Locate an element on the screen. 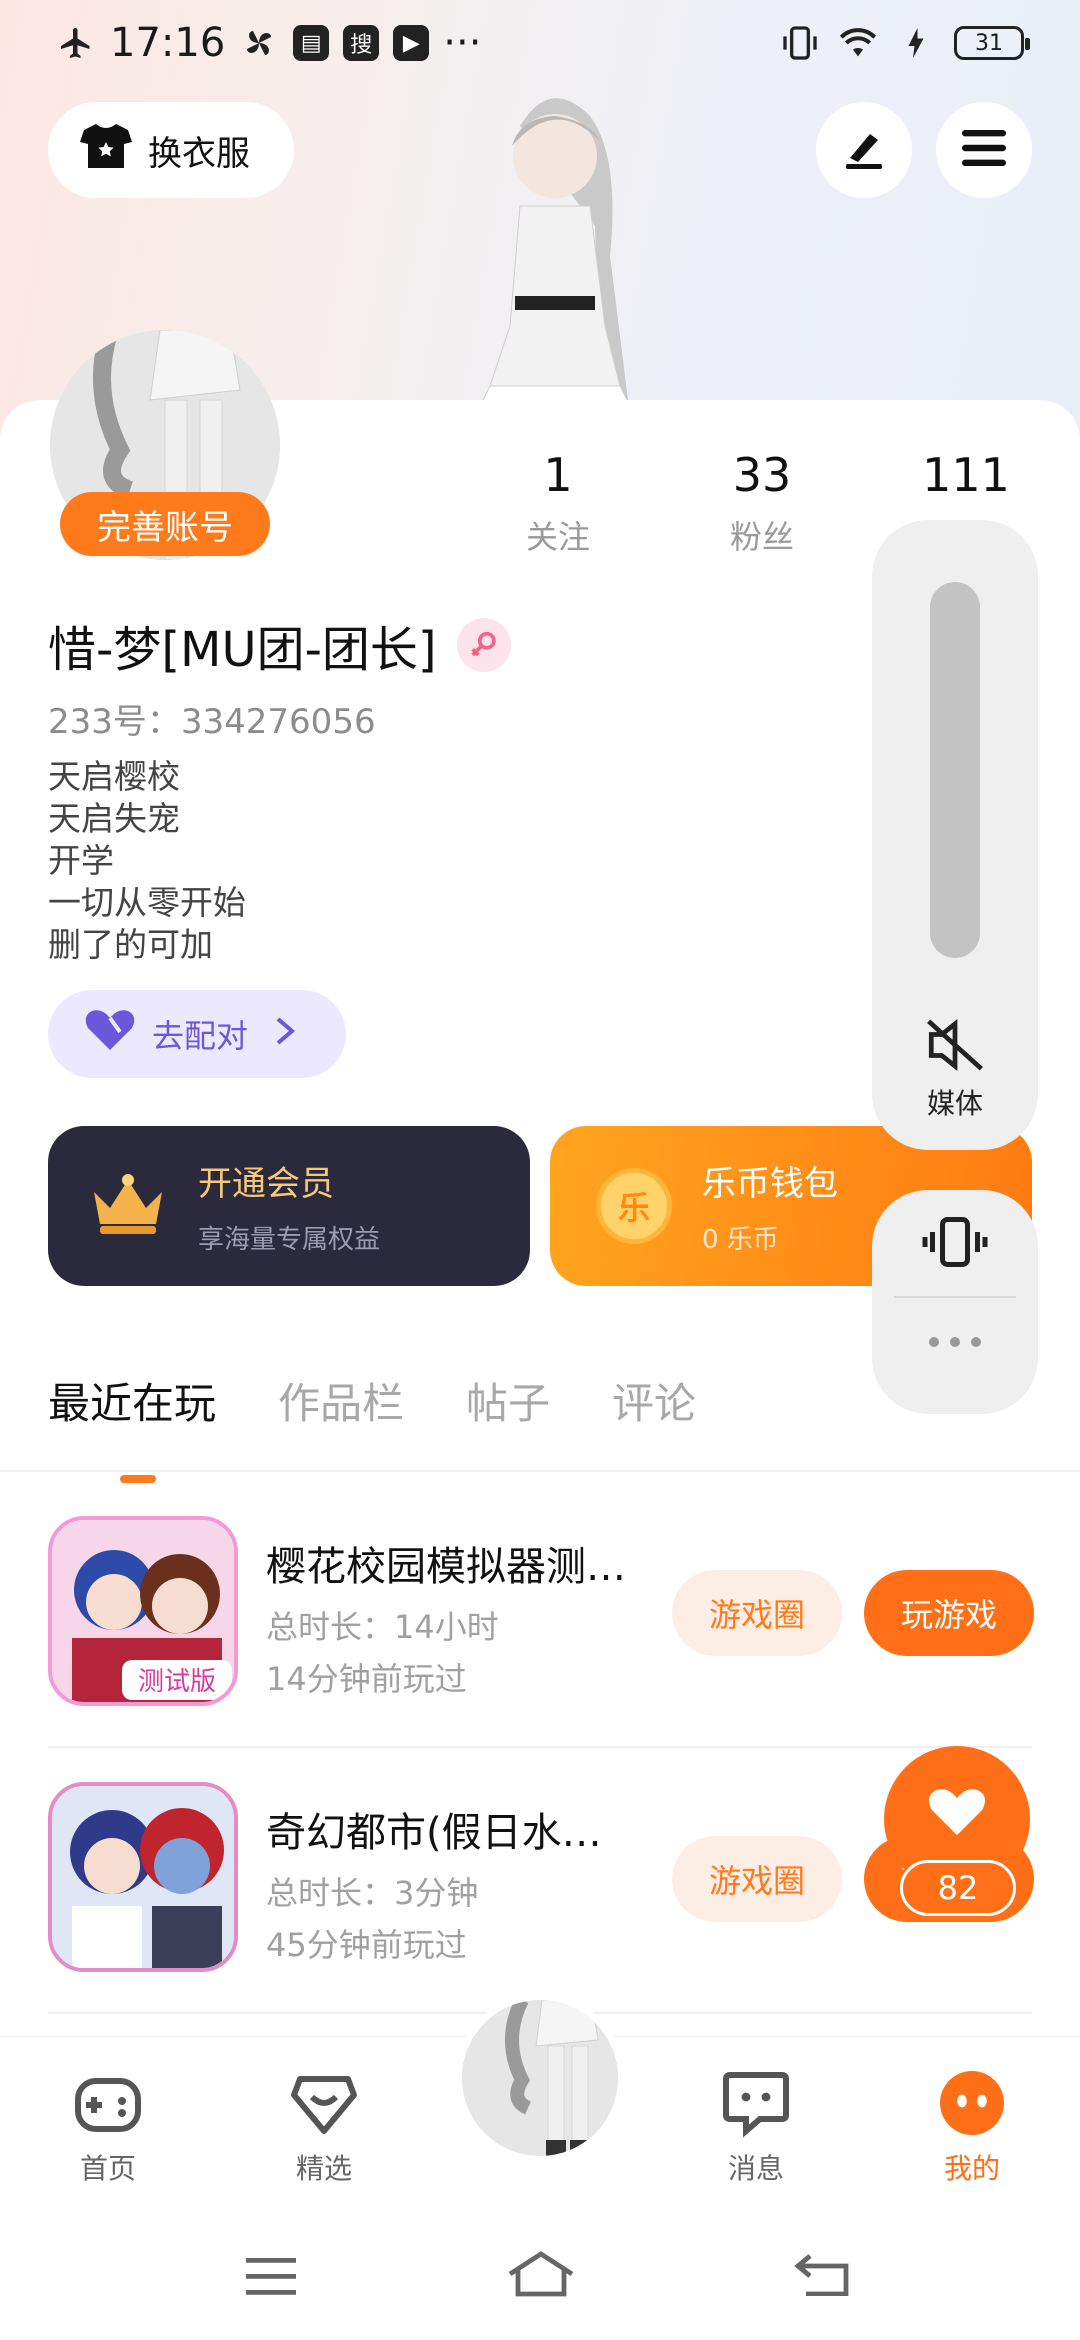  bio-line: 开学 is located at coordinates (81, 860).